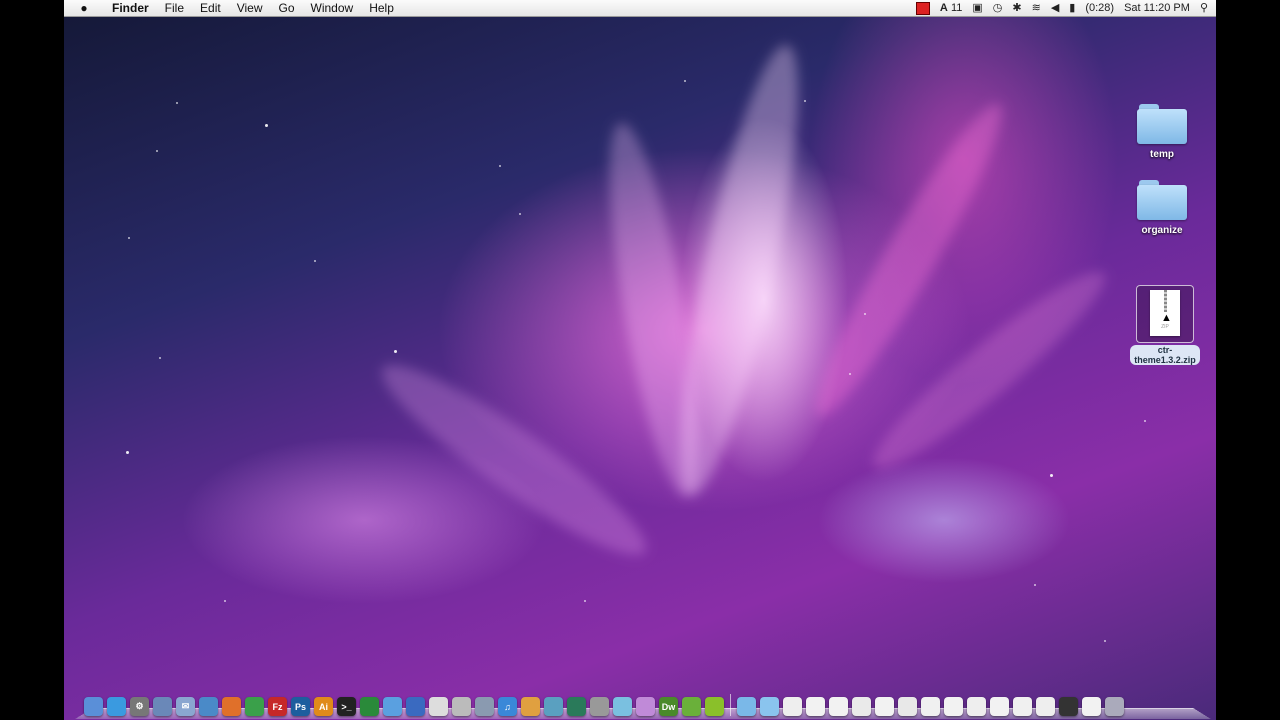  What do you see at coordinates (645, 706) in the screenshot?
I see `photo-booth-icon` at bounding box center [645, 706].